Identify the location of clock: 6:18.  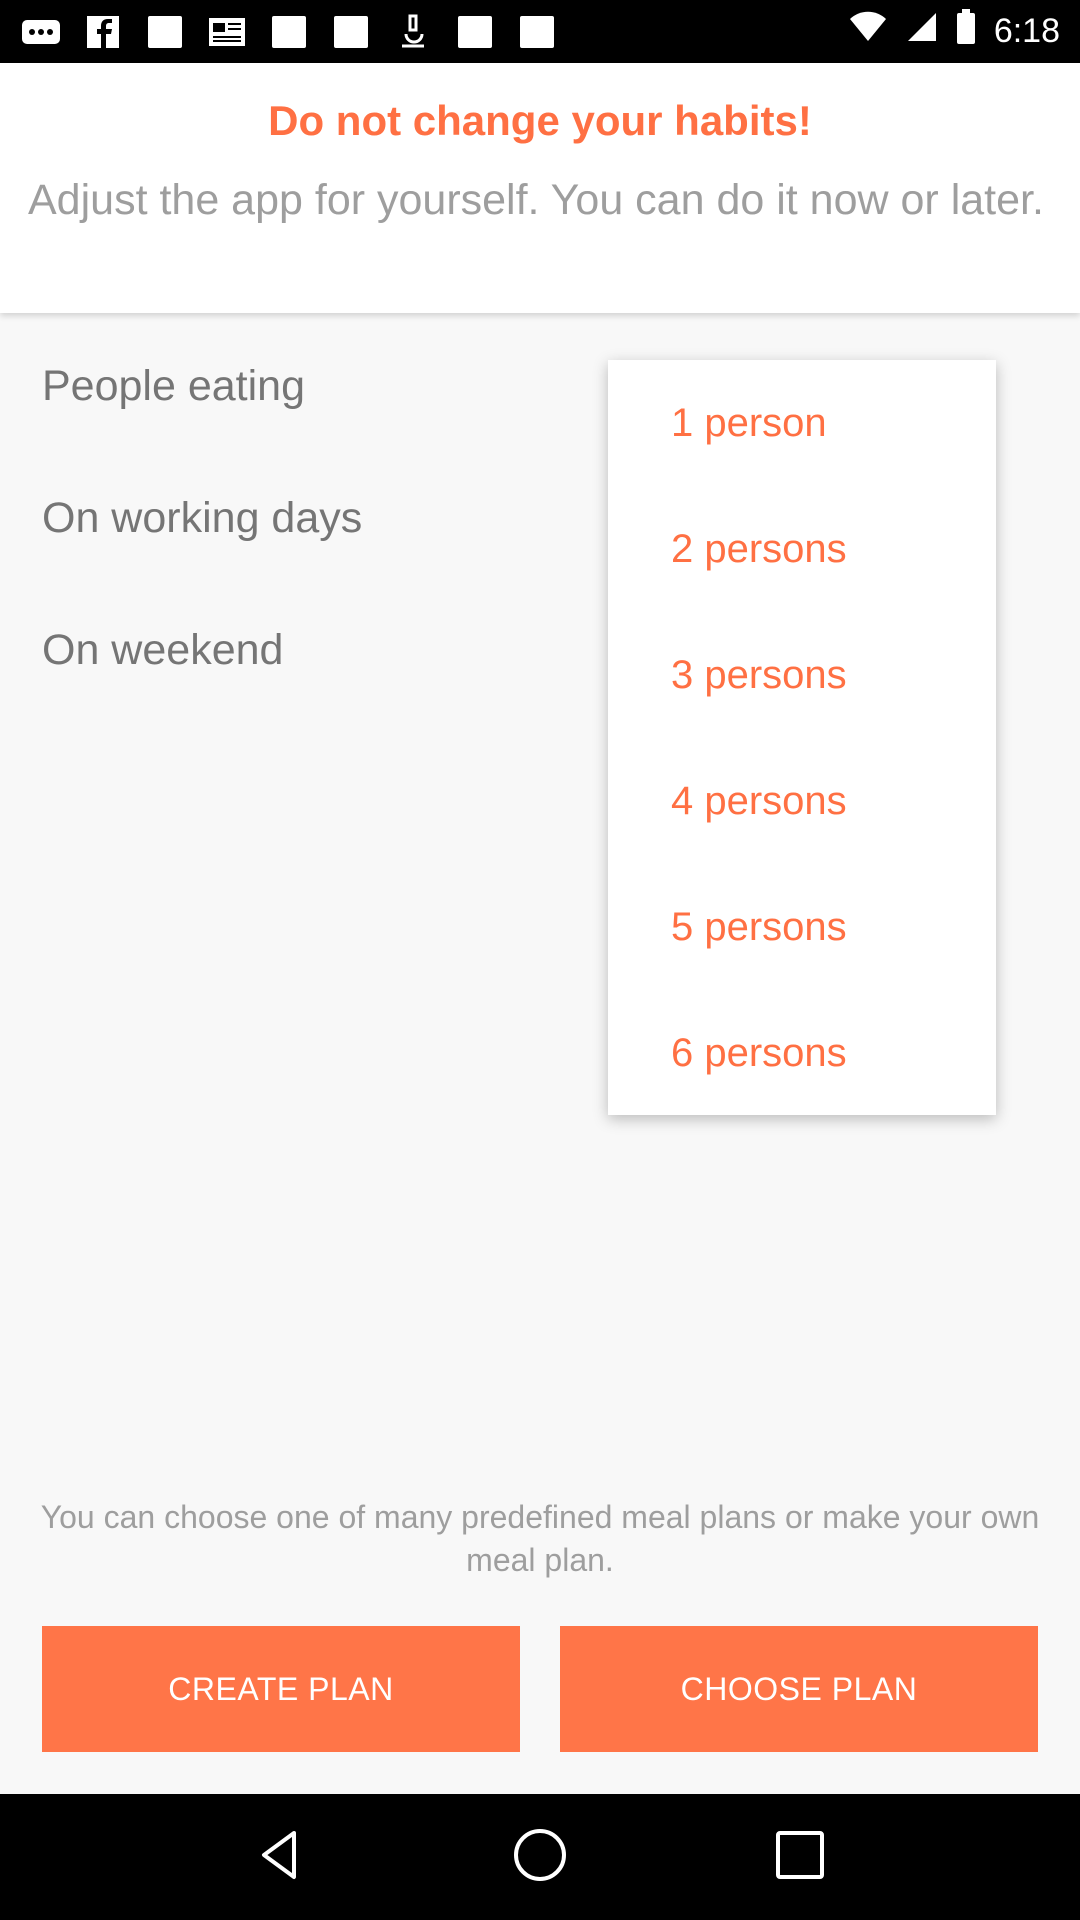
(1026, 31).